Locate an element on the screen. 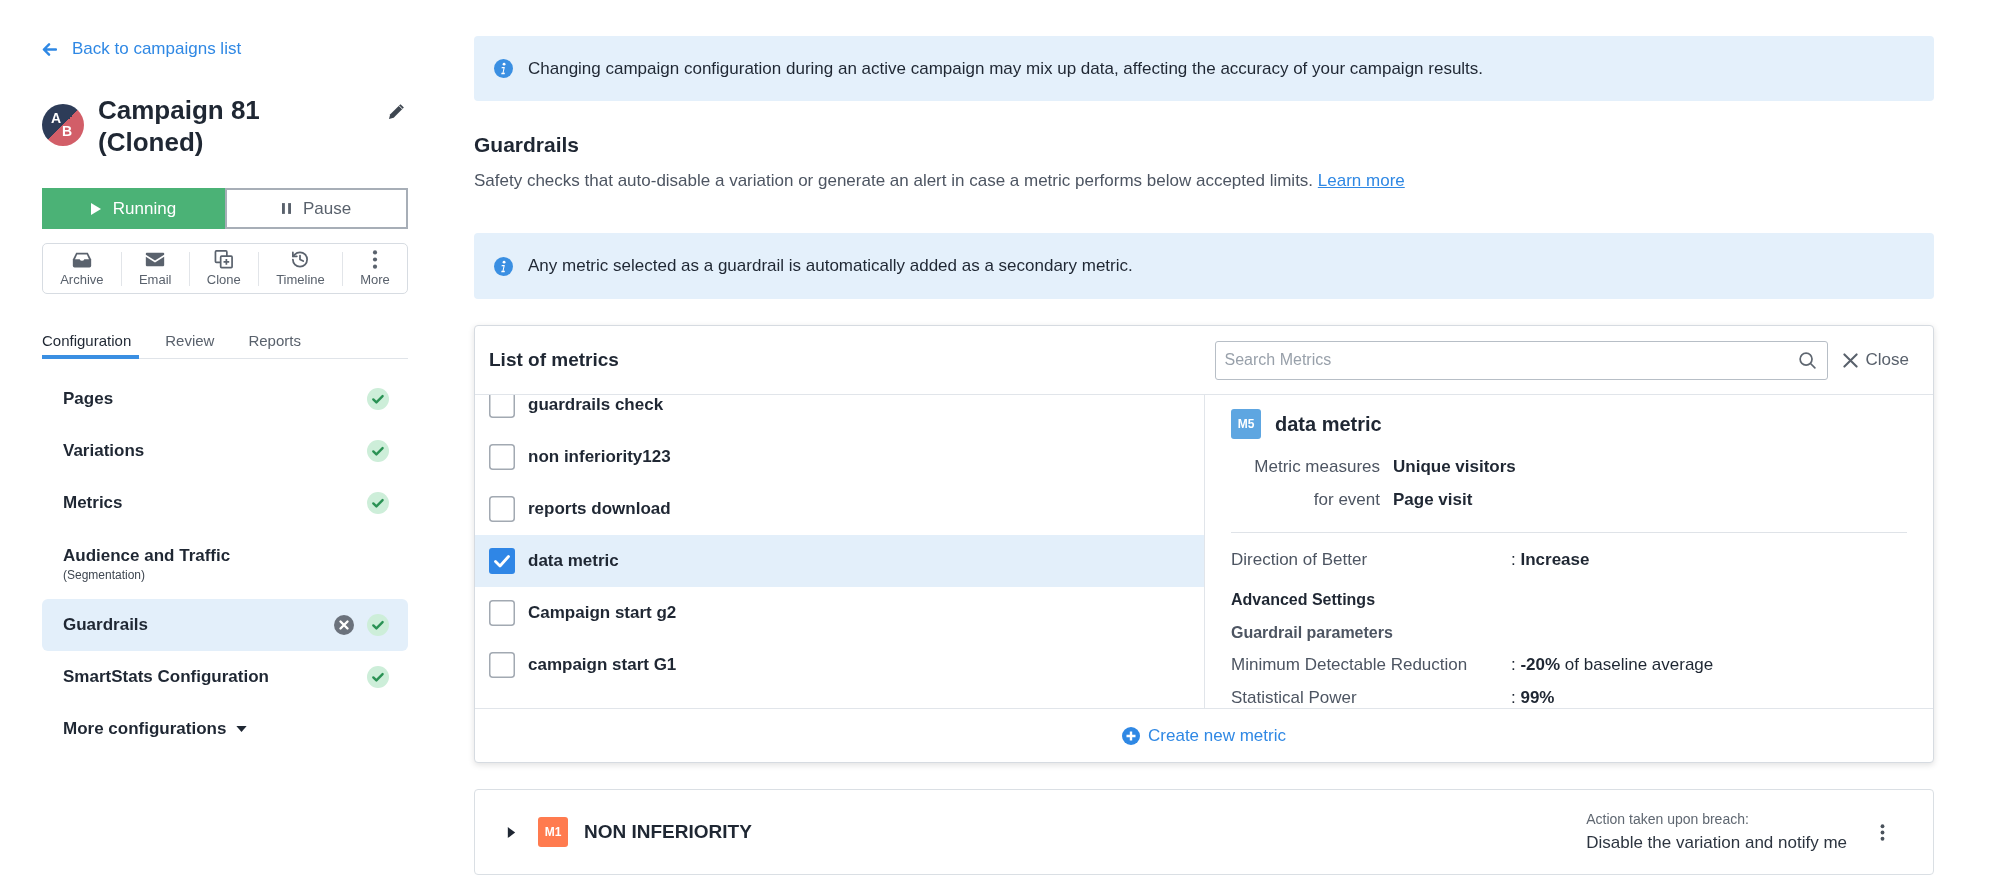  detail-label: Direction of Better is located at coordinates (1300, 560).